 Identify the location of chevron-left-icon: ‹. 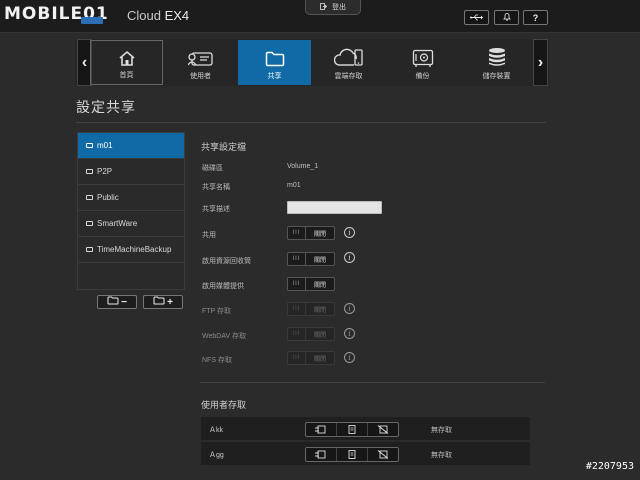
(84, 62).